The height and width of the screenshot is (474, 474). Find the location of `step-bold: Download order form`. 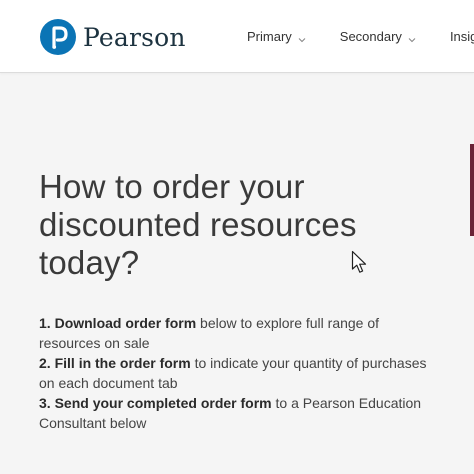

step-bold: Download order form is located at coordinates (125, 323).